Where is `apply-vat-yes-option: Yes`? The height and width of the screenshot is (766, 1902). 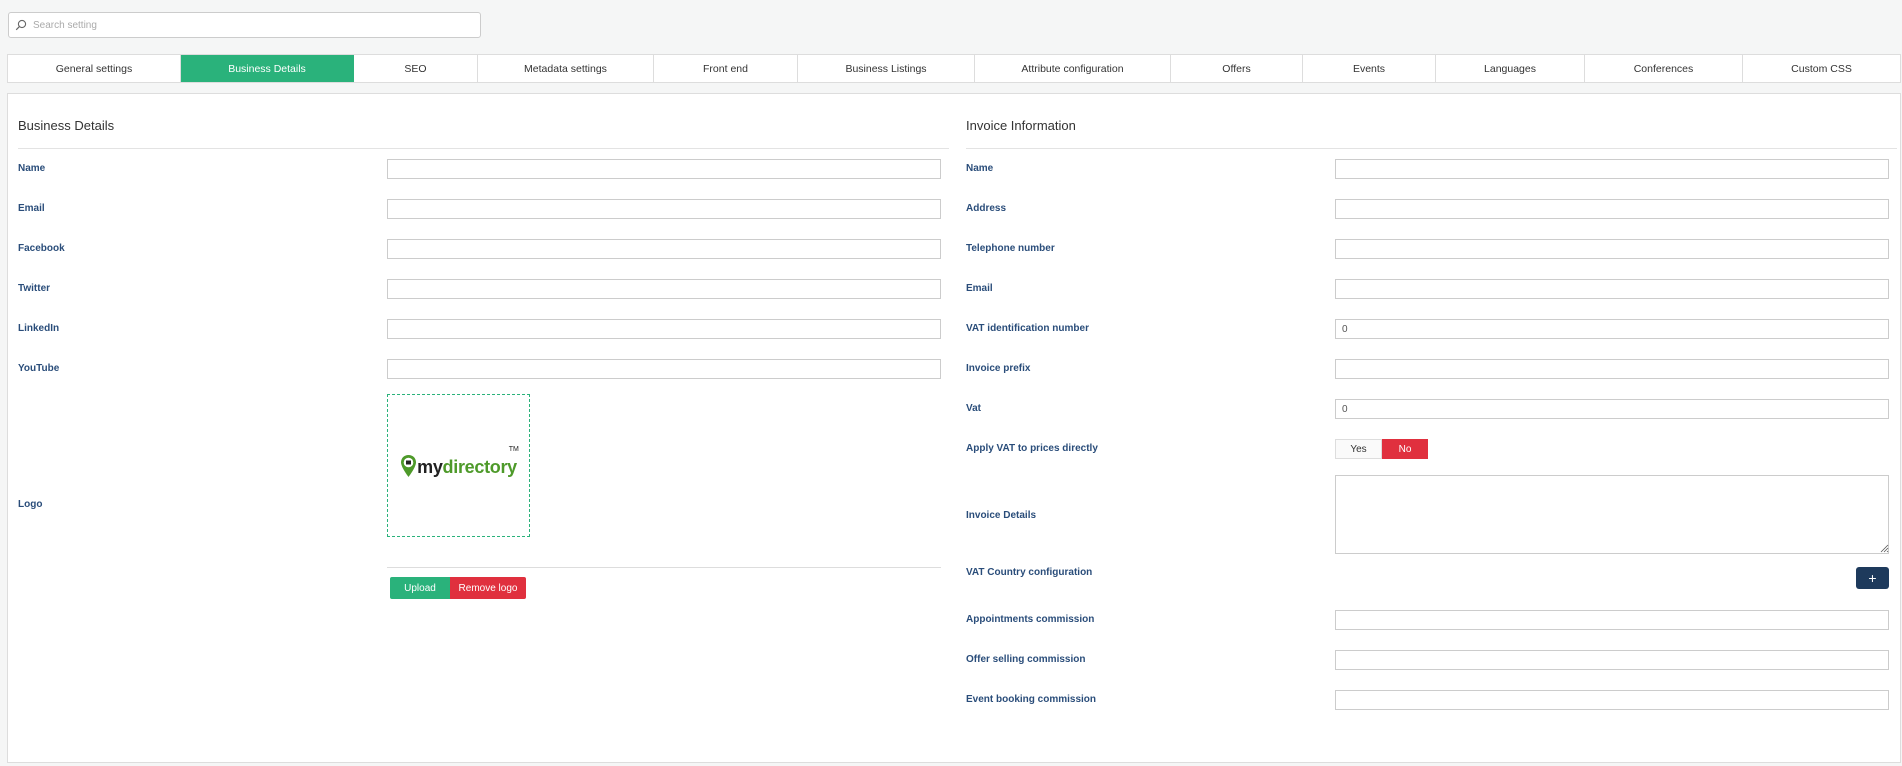 apply-vat-yes-option: Yes is located at coordinates (1358, 449).